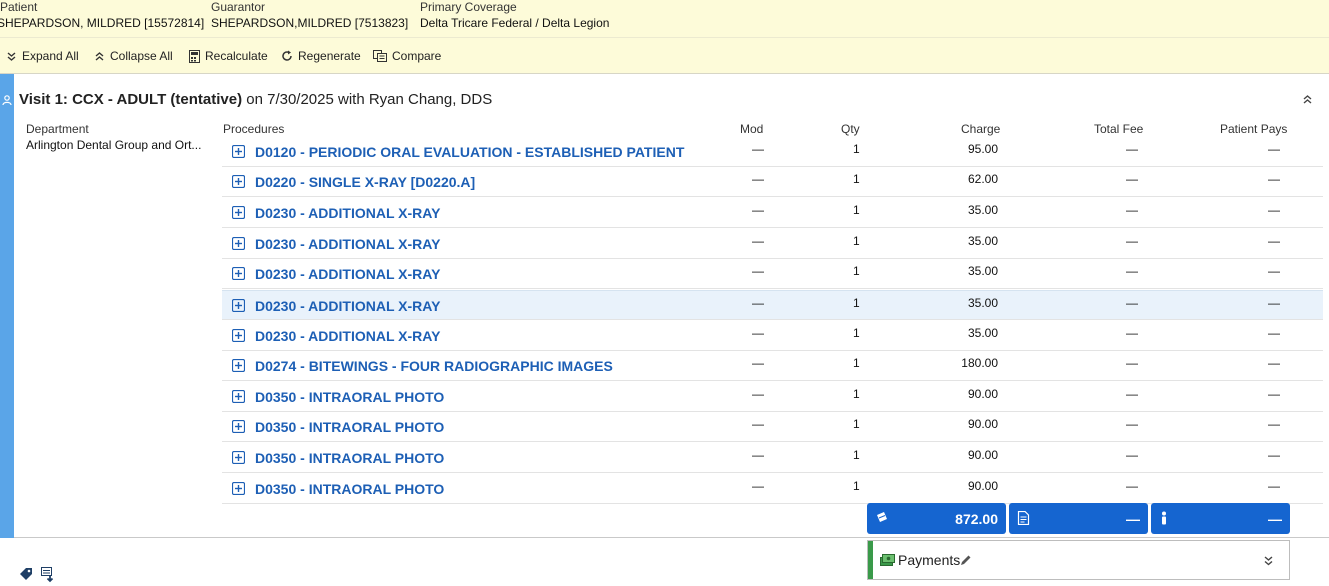  What do you see at coordinates (1307, 101) in the screenshot?
I see `collapse-visit-icon` at bounding box center [1307, 101].